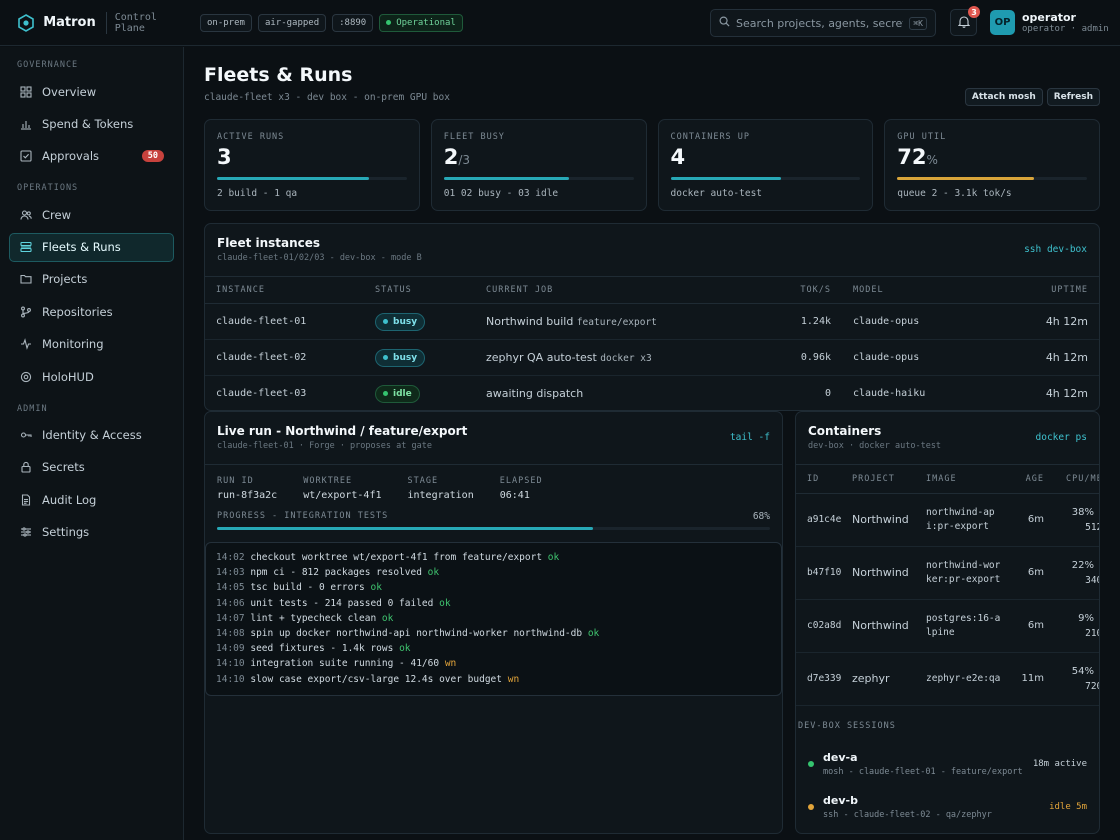 The image size is (1120, 840). Describe the element at coordinates (91, 311) in the screenshot. I see `sidebar-item-repositories: Repositories` at that location.